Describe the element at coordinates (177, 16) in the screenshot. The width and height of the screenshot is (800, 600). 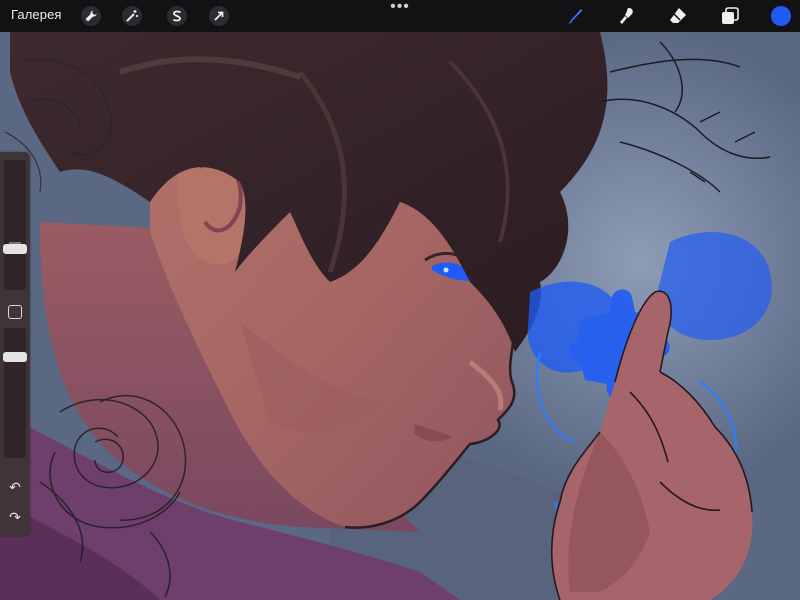
I see `selection-s-icon` at that location.